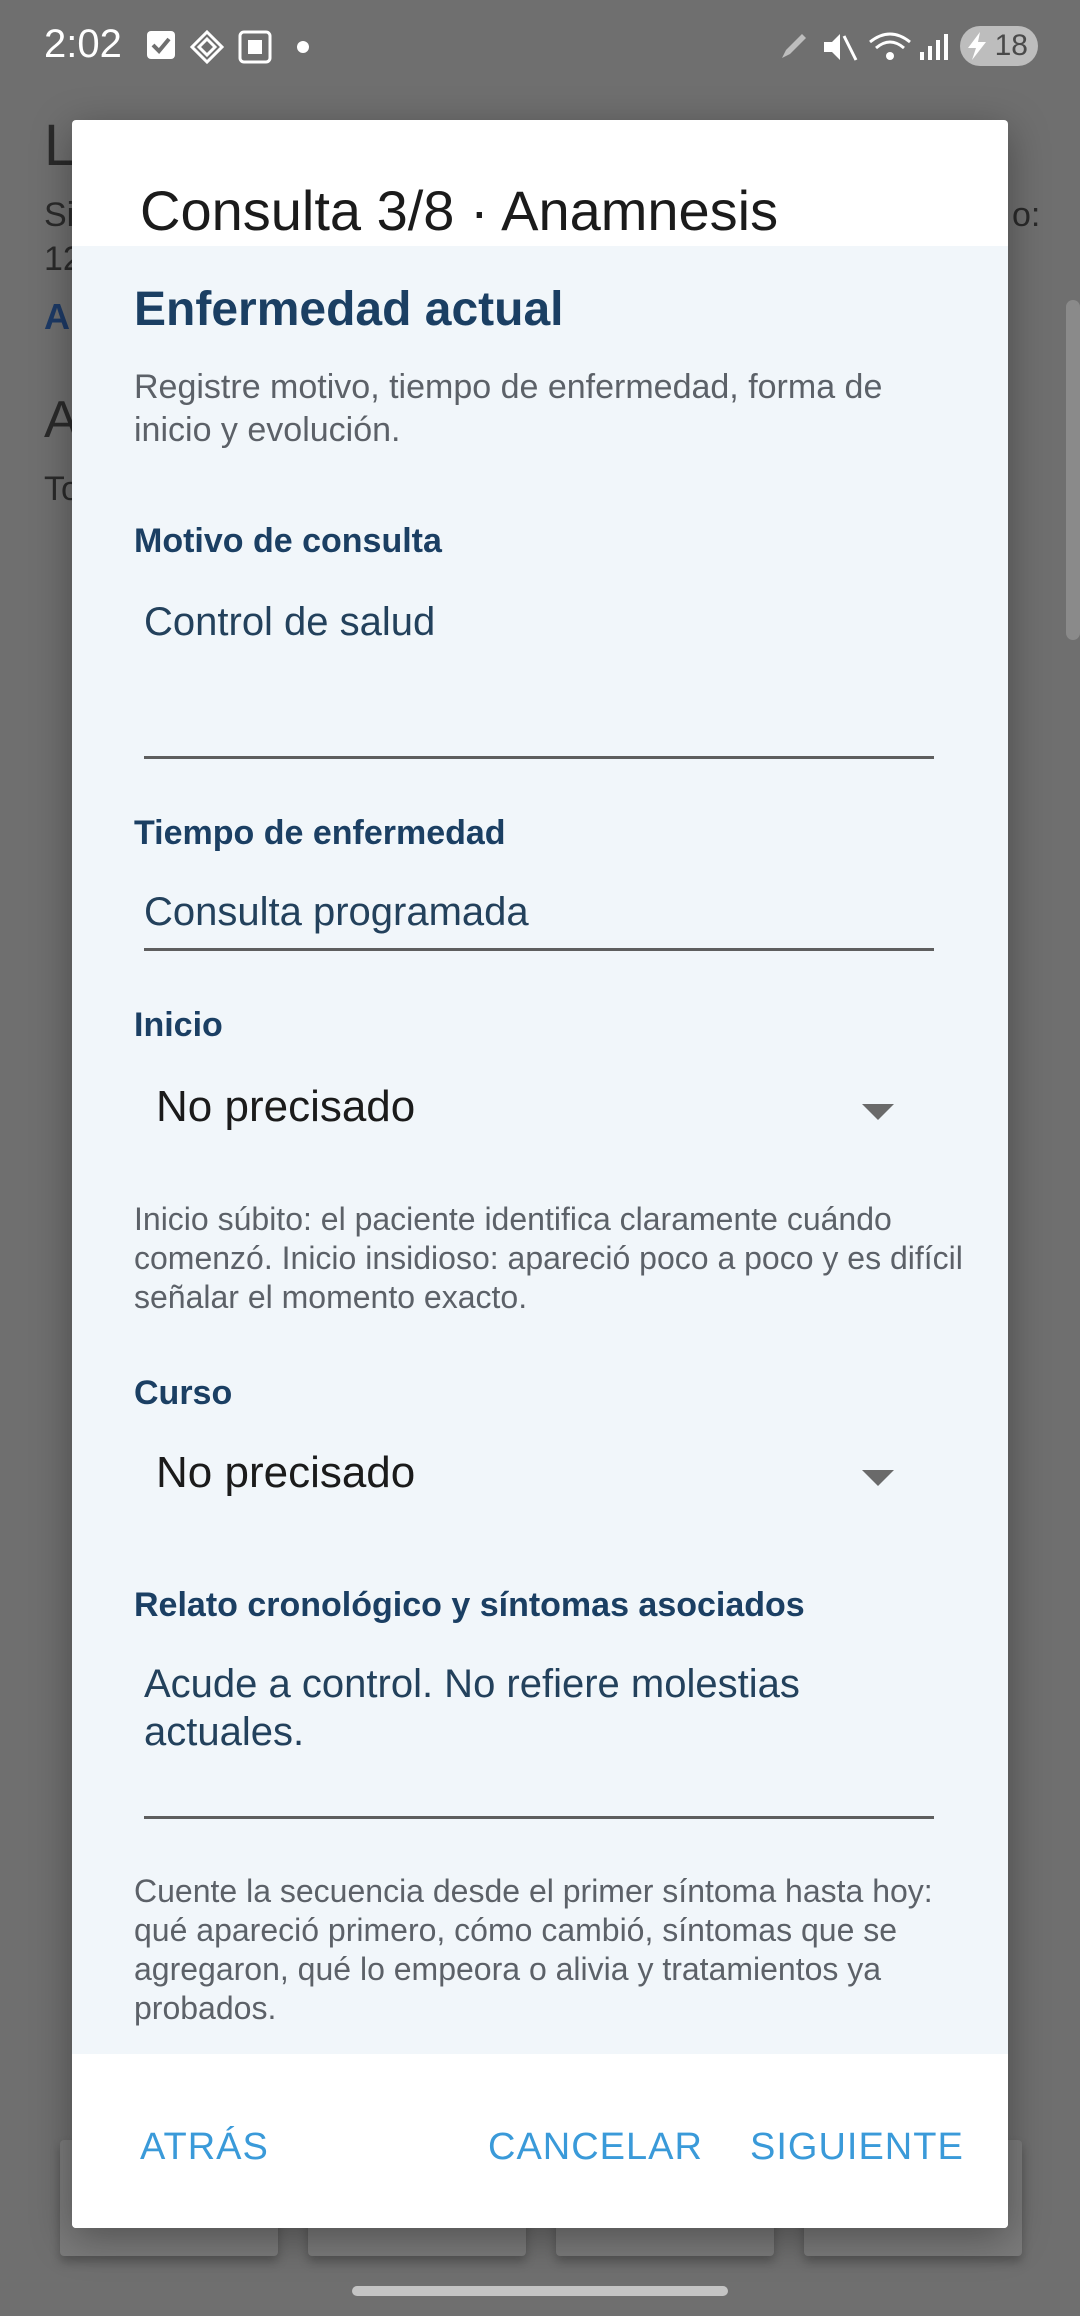 The width and height of the screenshot is (1080, 2316). Describe the element at coordinates (57, 316) in the screenshot. I see `background-link: A` at that location.